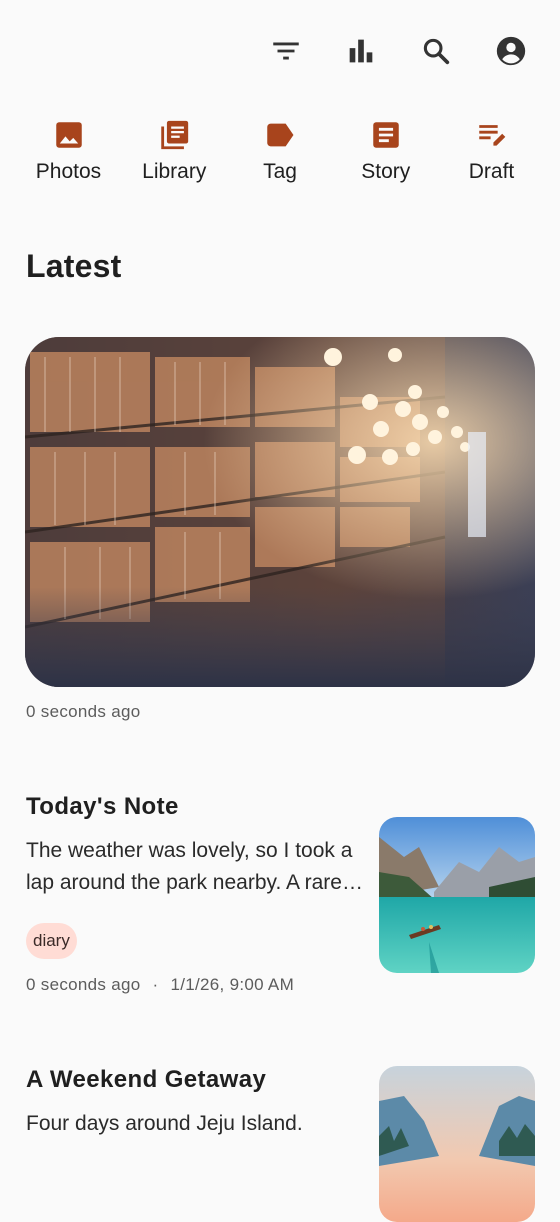 This screenshot has width=560, height=1222. What do you see at coordinates (385, 151) in the screenshot?
I see `category-story: Story` at bounding box center [385, 151].